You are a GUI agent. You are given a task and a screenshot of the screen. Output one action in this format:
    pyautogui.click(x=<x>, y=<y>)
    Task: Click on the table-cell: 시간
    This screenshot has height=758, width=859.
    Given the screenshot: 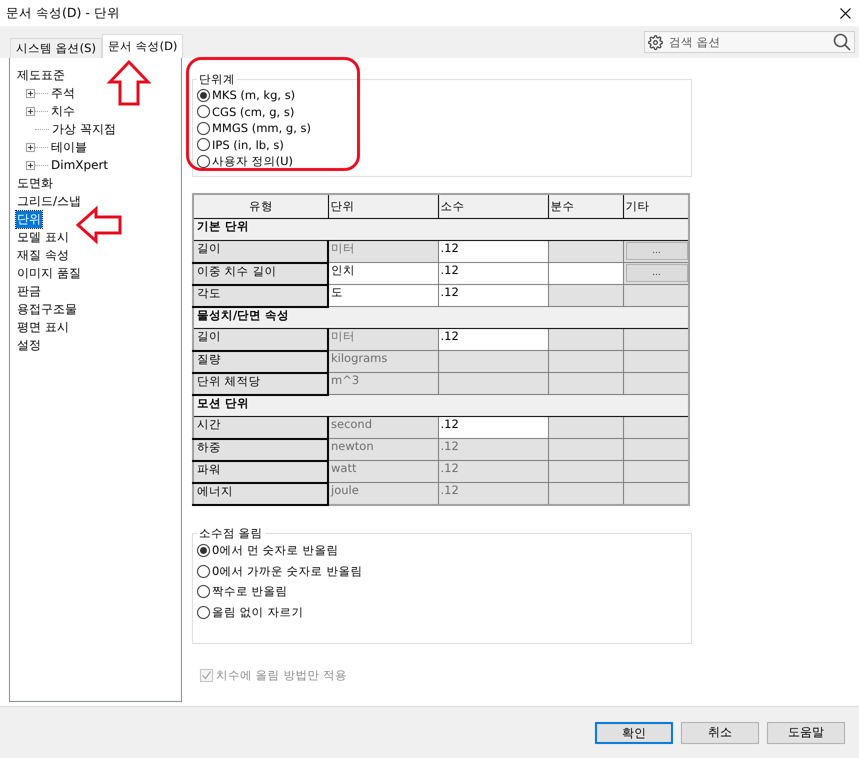 What is the action you would take?
    pyautogui.click(x=260, y=427)
    